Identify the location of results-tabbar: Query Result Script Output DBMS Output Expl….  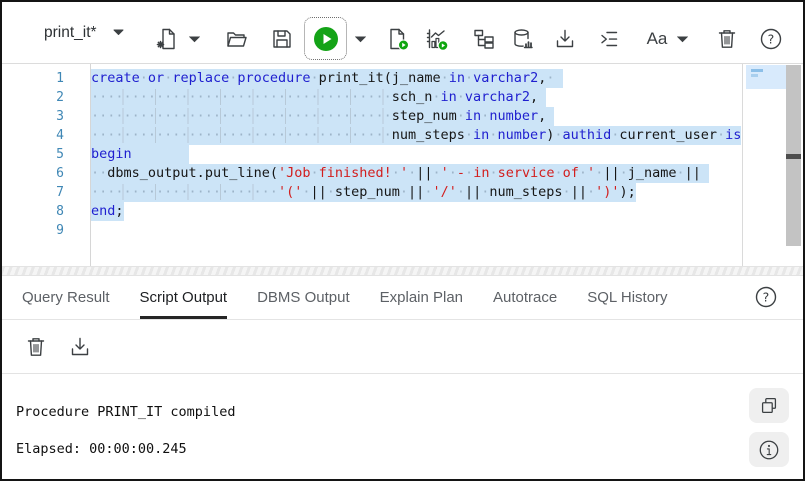
(402, 298).